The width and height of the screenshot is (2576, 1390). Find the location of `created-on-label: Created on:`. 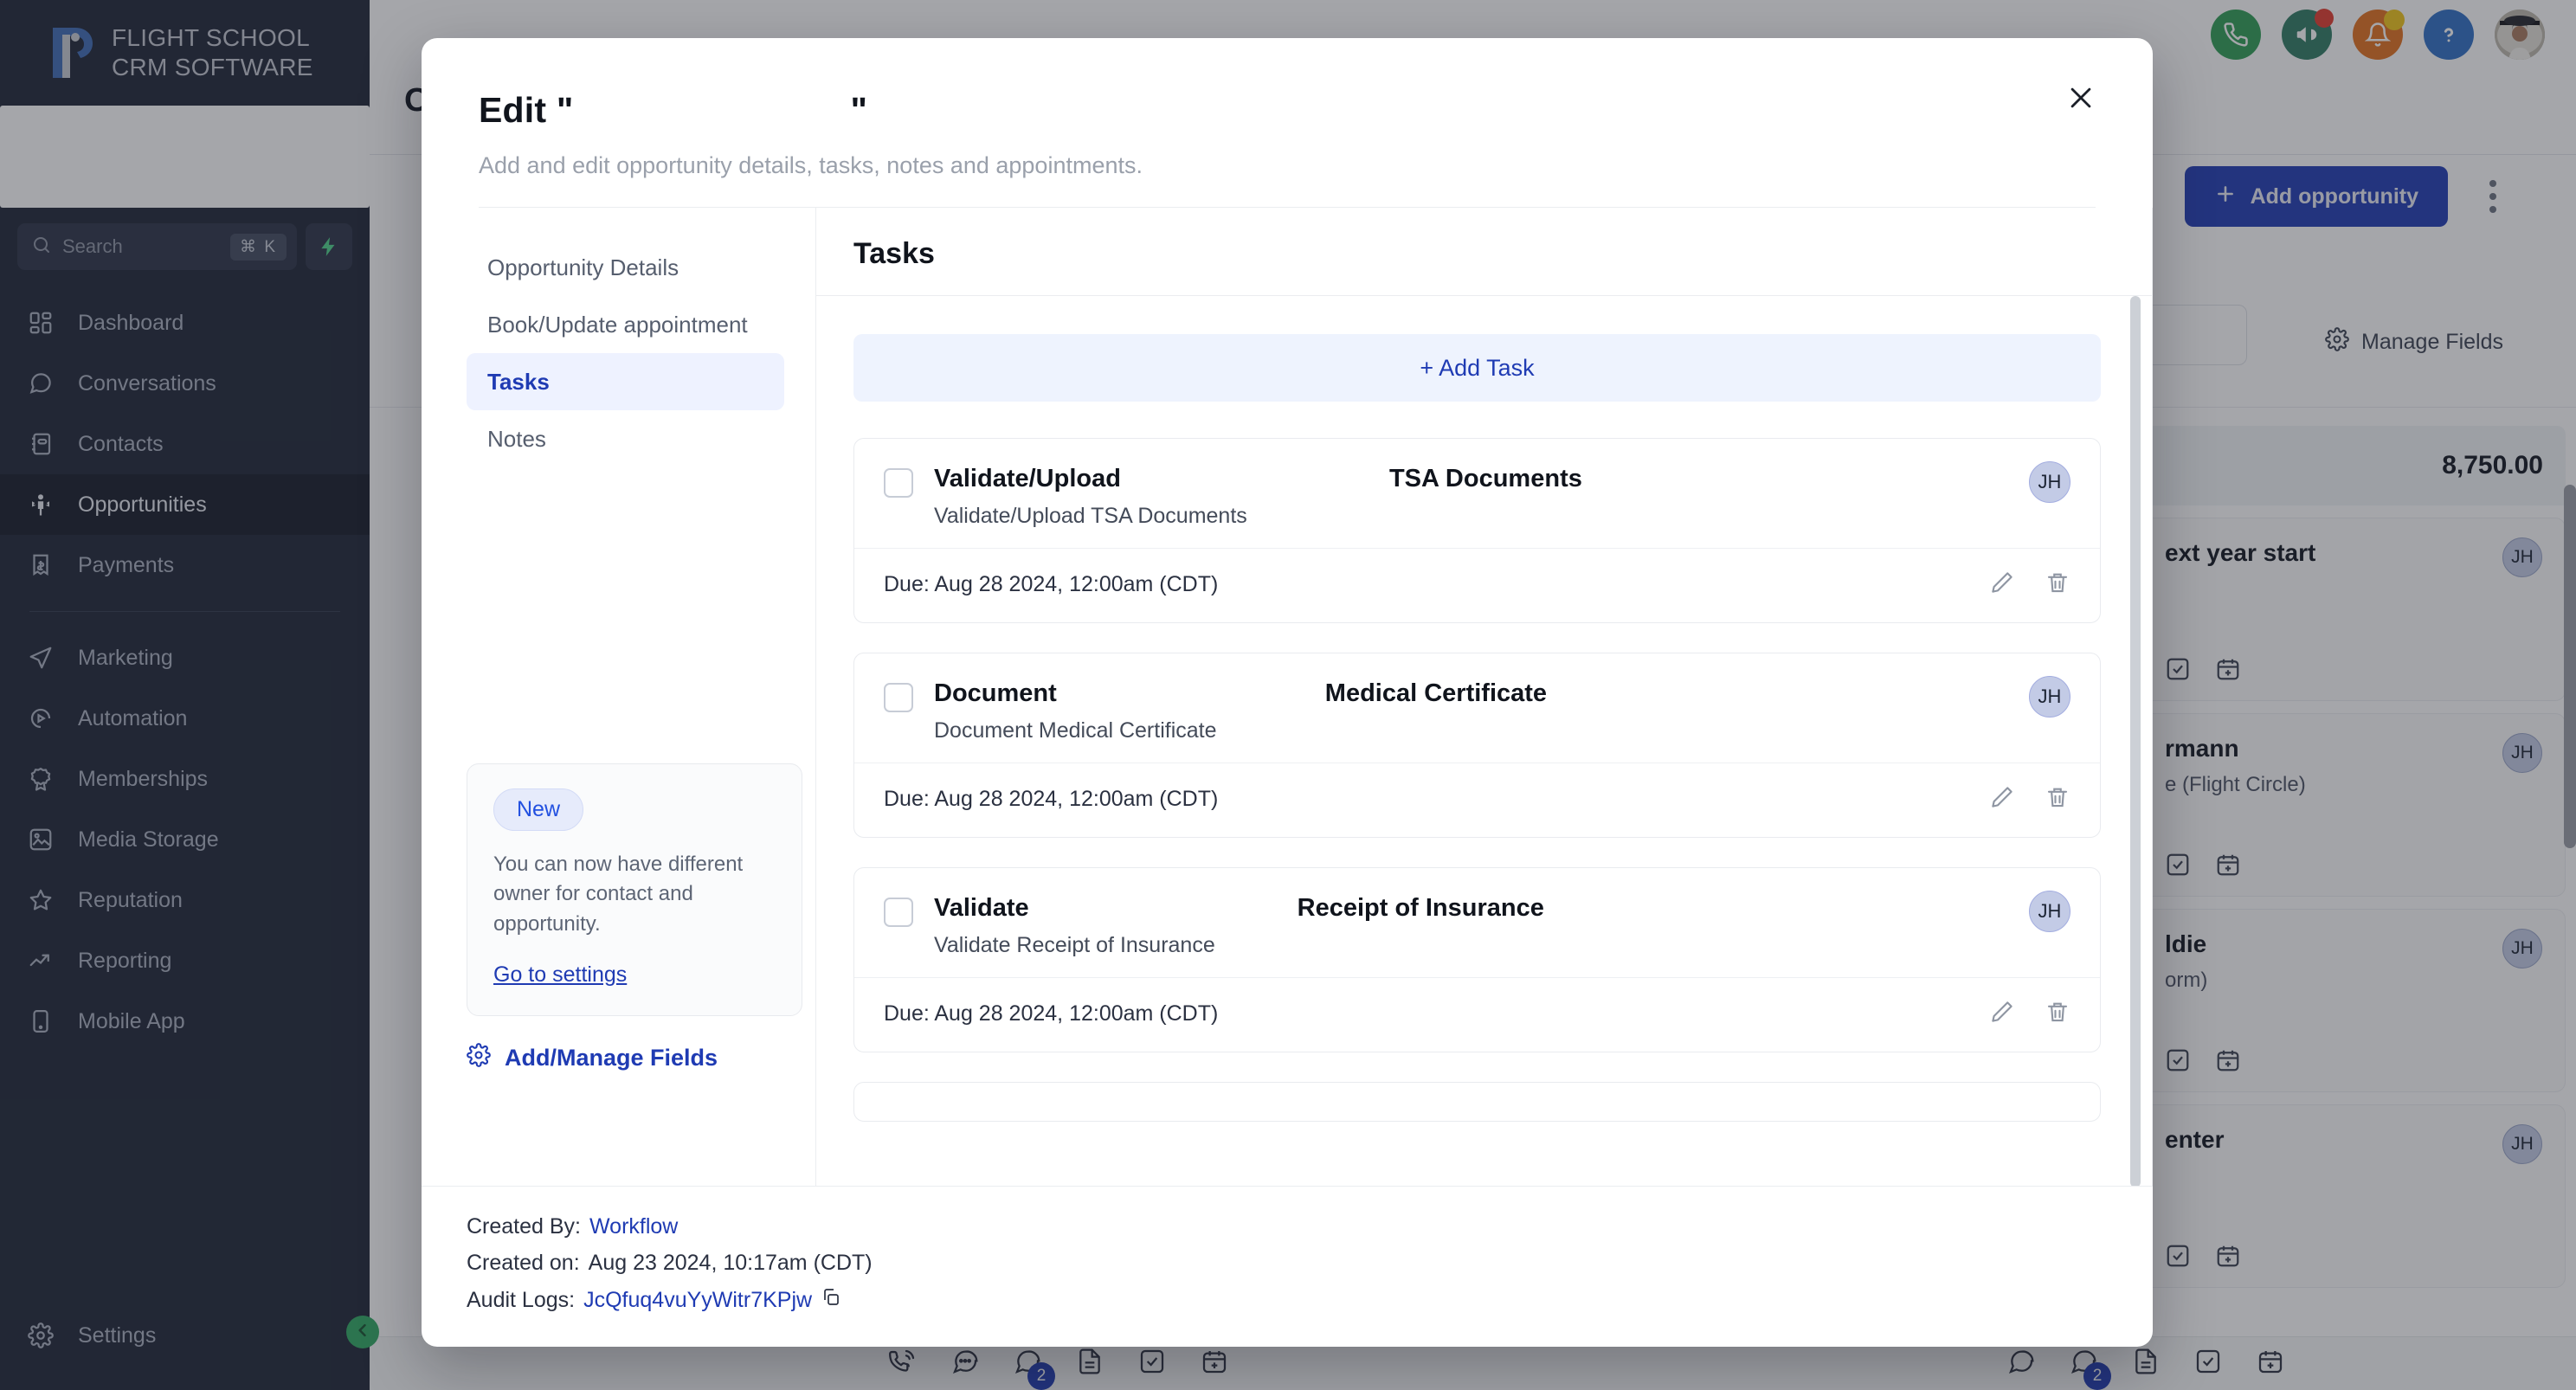

created-on-label: Created on: is located at coordinates (523, 1263).